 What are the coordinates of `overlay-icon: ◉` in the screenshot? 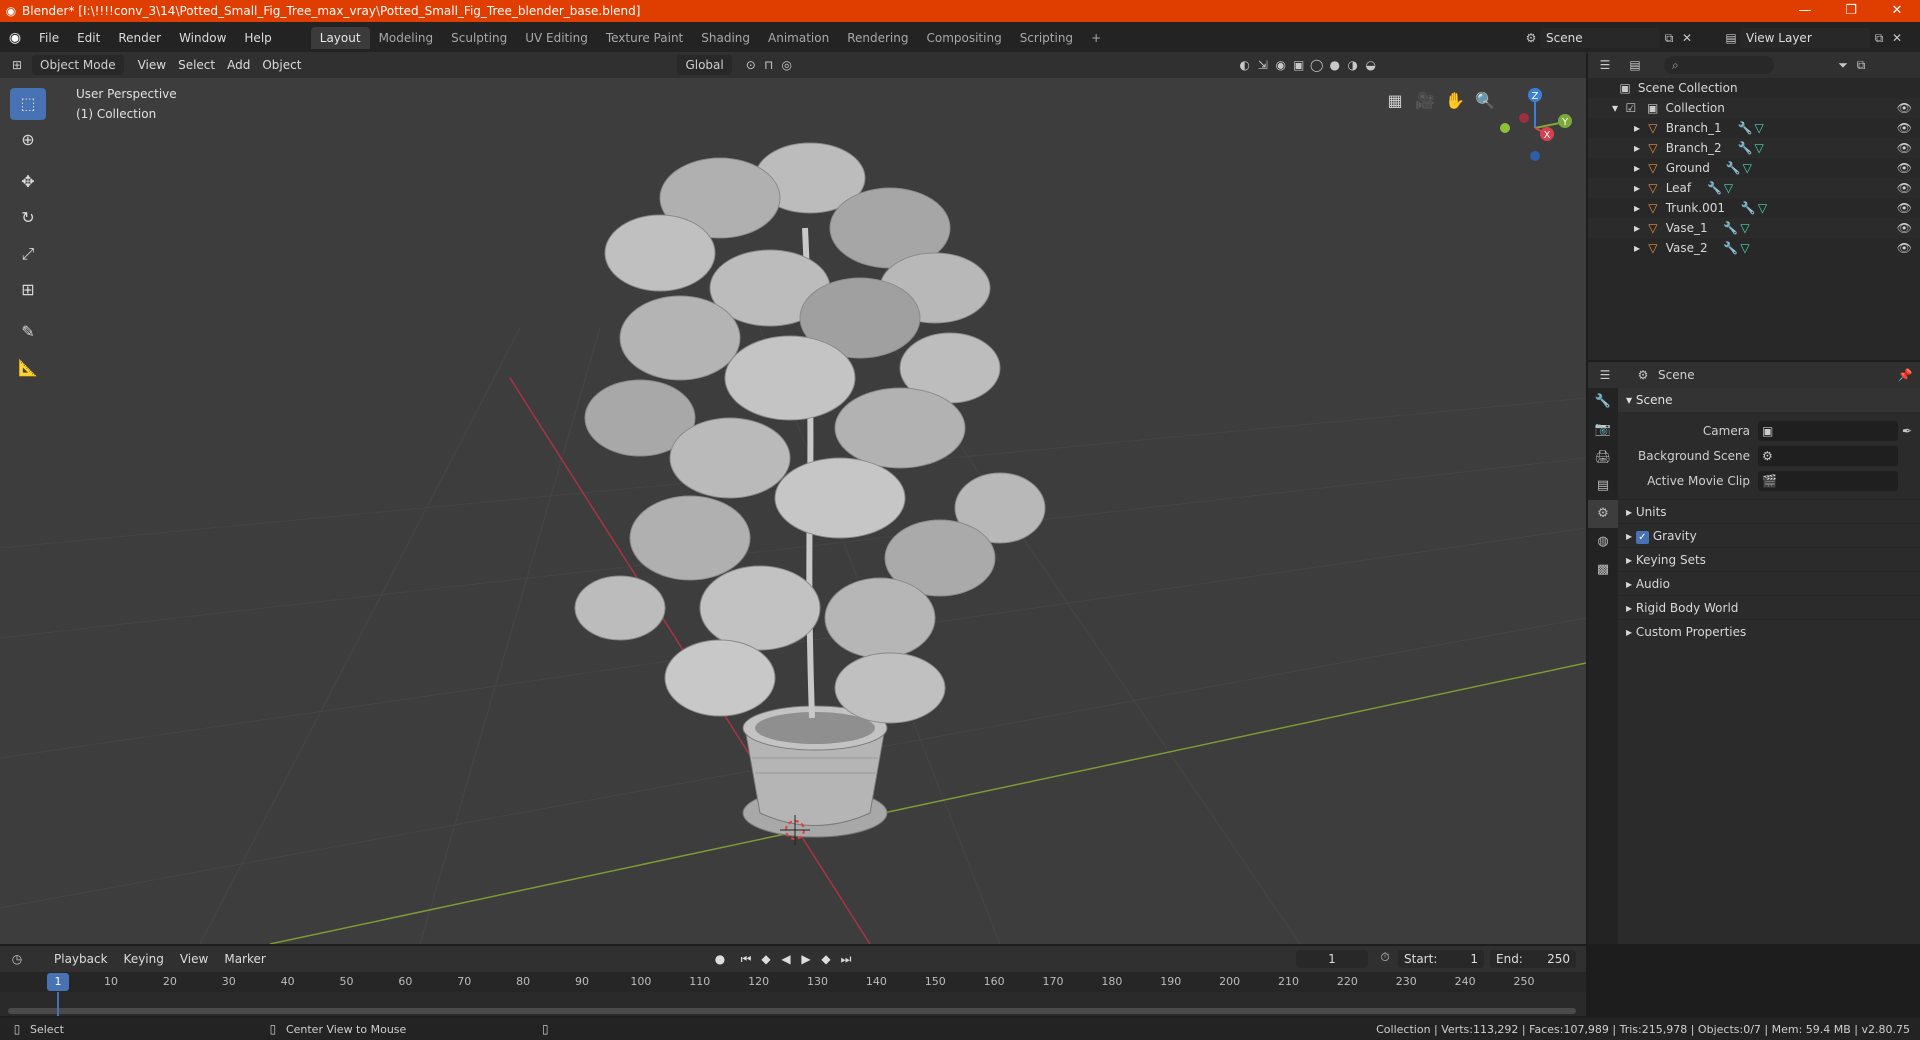 It's located at (1281, 65).